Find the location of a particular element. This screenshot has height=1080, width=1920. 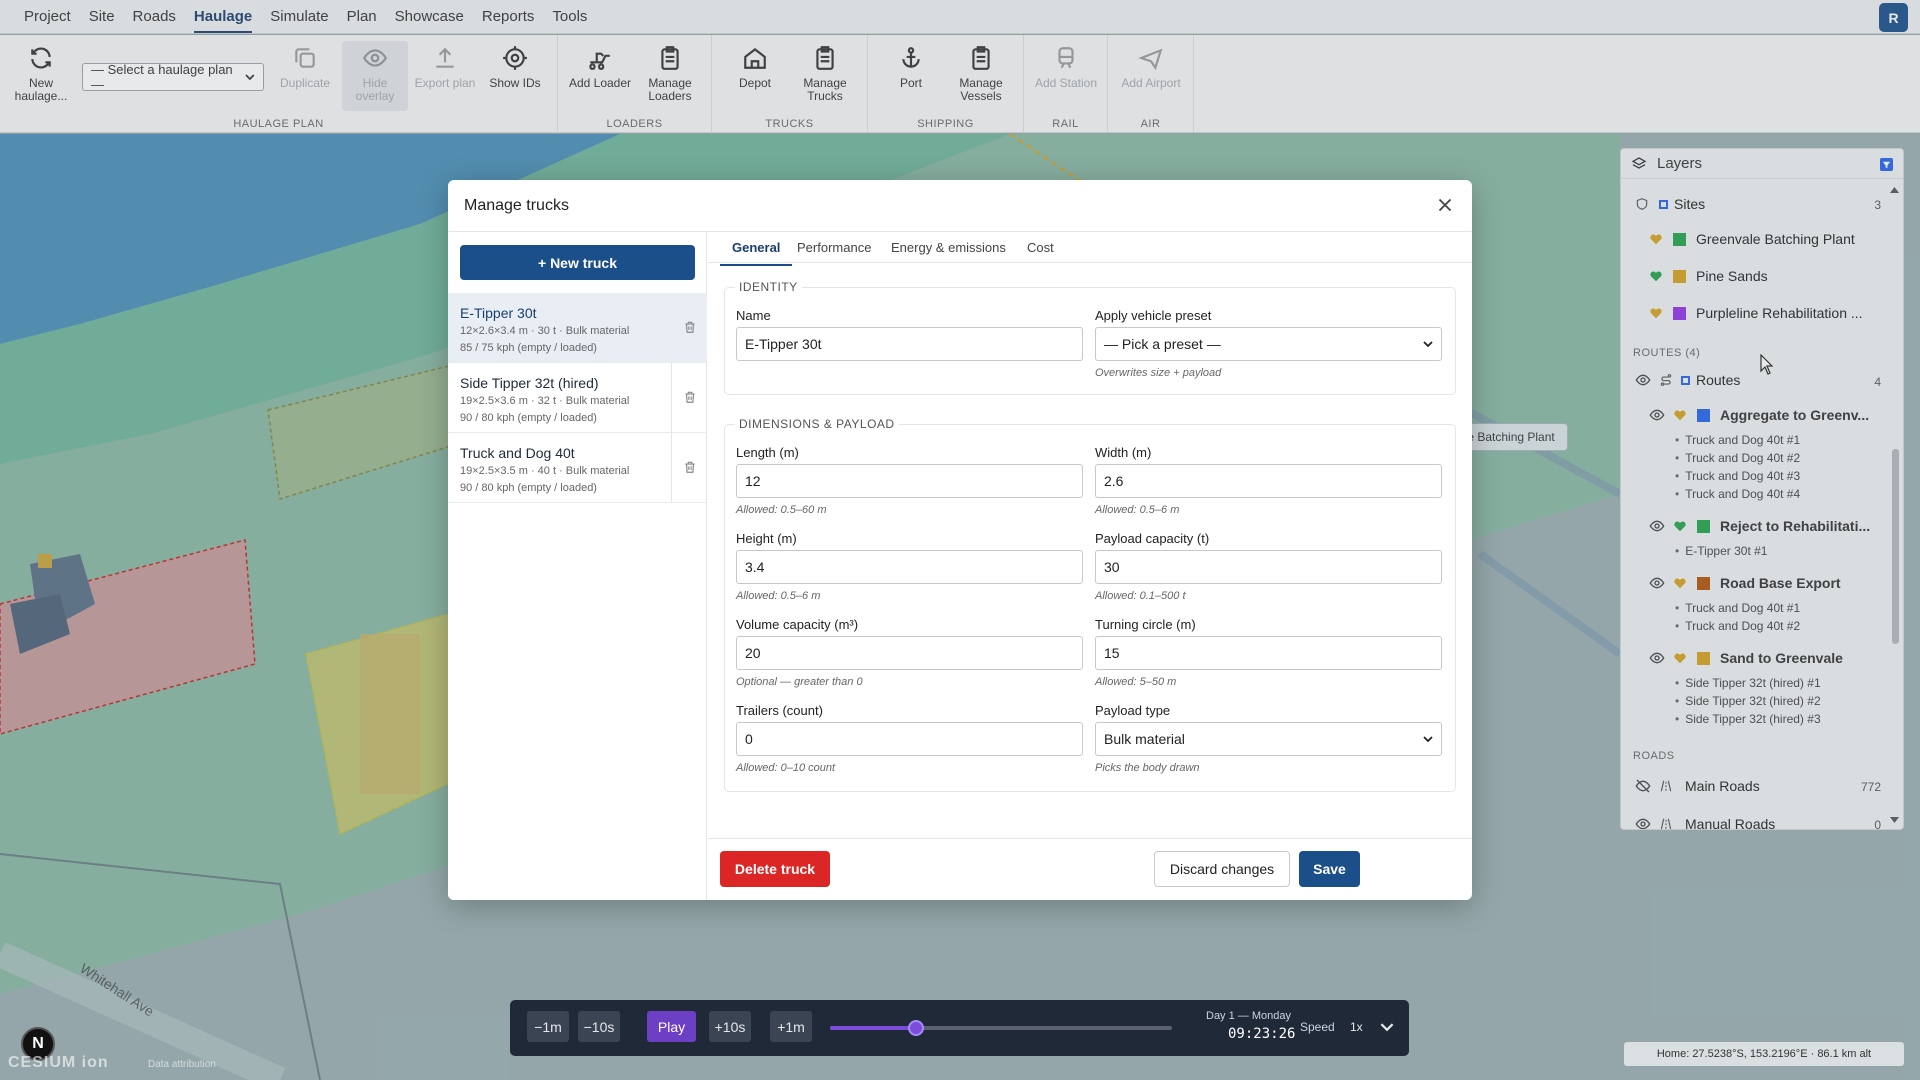

menu-showcase: Showcase is located at coordinates (429, 17).